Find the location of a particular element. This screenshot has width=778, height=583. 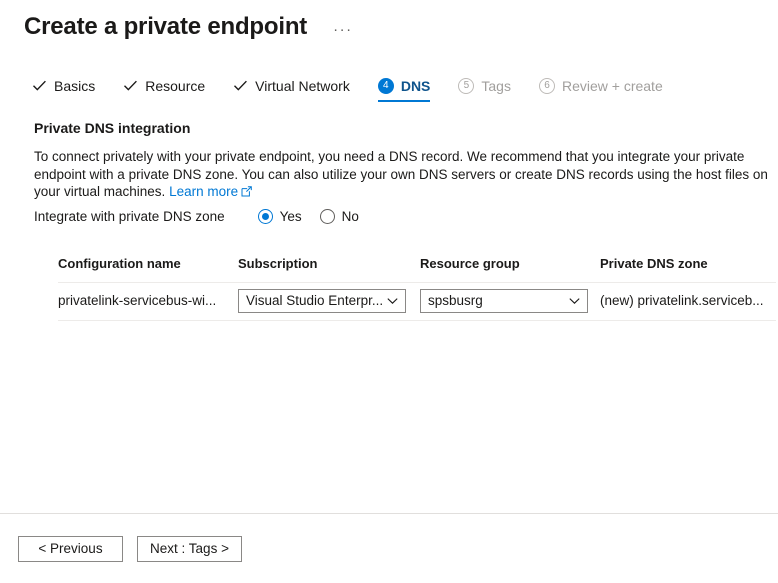

radio-label-yes: Yes is located at coordinates (290, 216).